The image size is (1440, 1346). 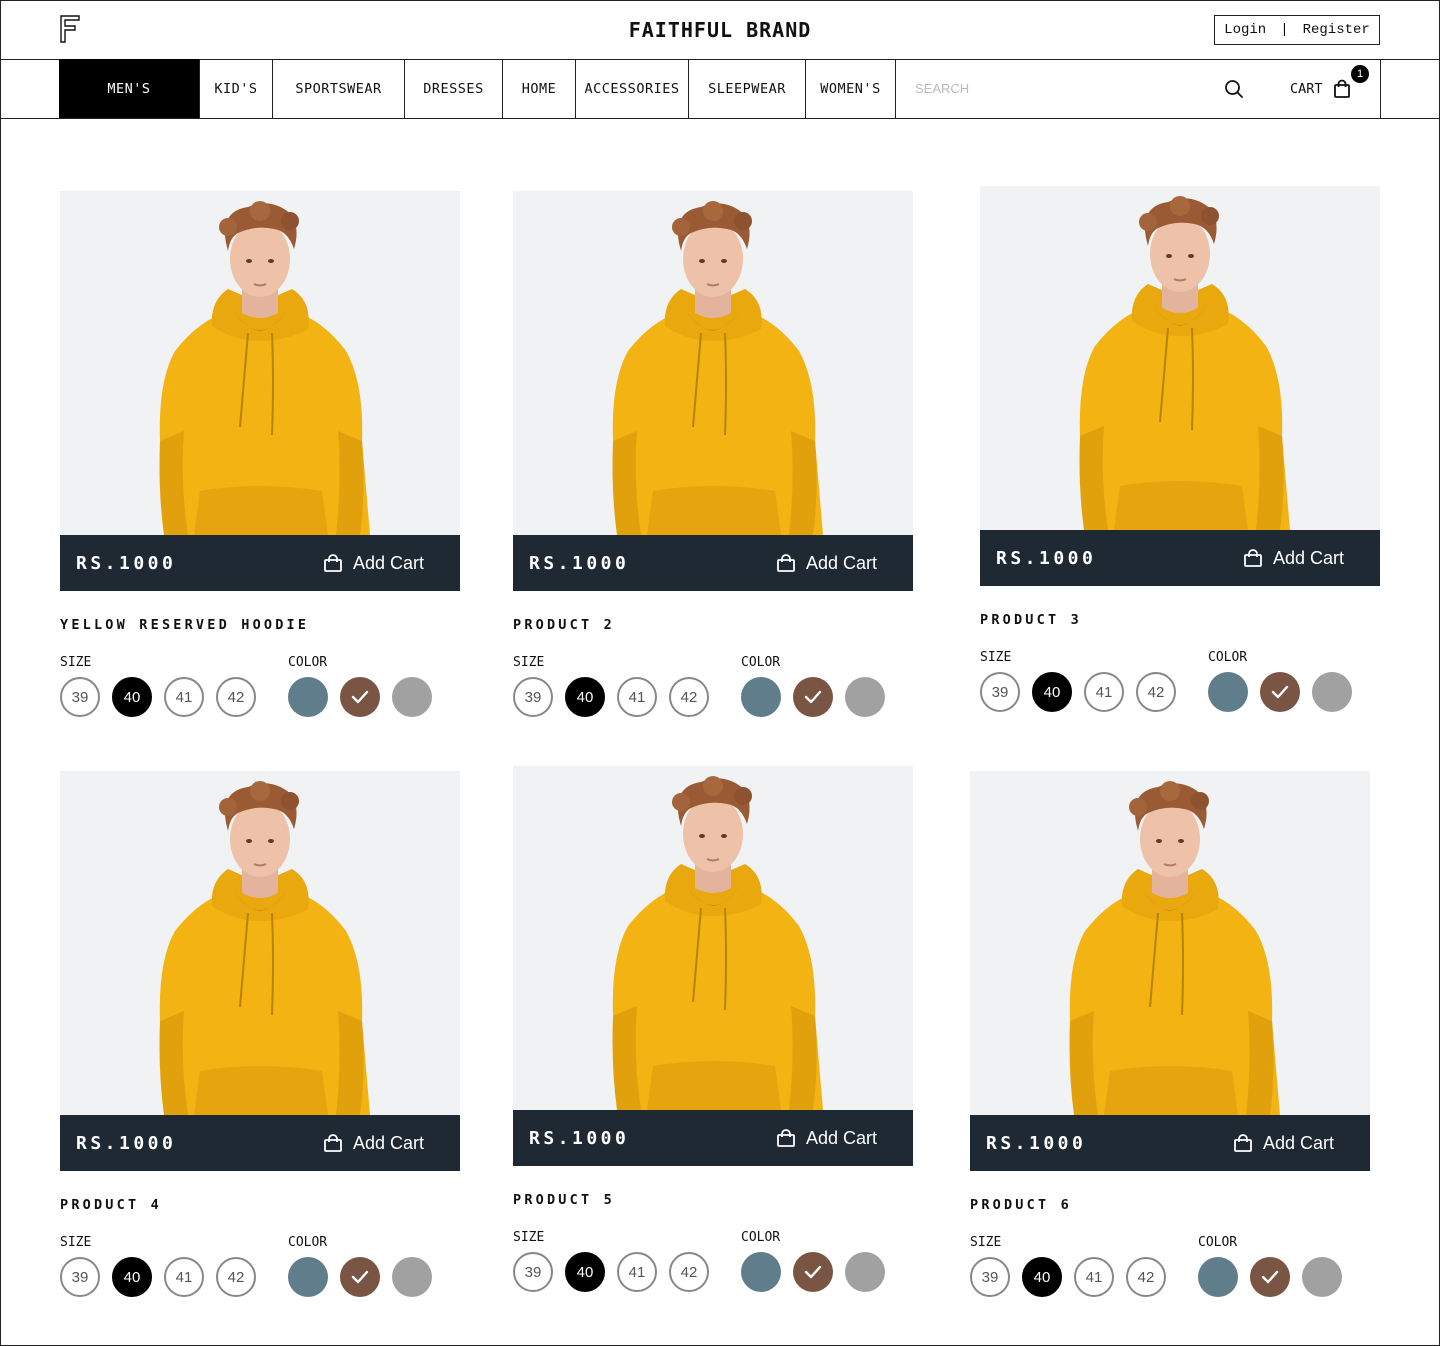 What do you see at coordinates (1336, 30) in the screenshot?
I see `register-link: Register` at bounding box center [1336, 30].